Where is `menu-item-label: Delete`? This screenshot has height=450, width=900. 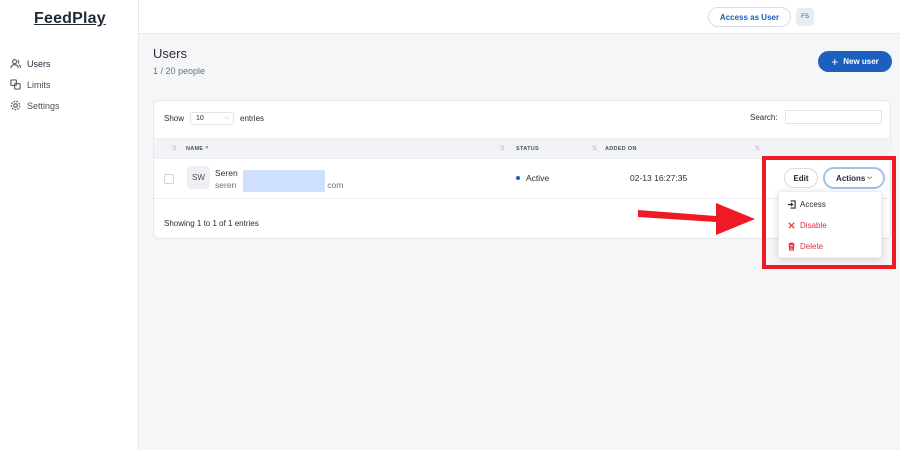
menu-item-label: Delete is located at coordinates (812, 246).